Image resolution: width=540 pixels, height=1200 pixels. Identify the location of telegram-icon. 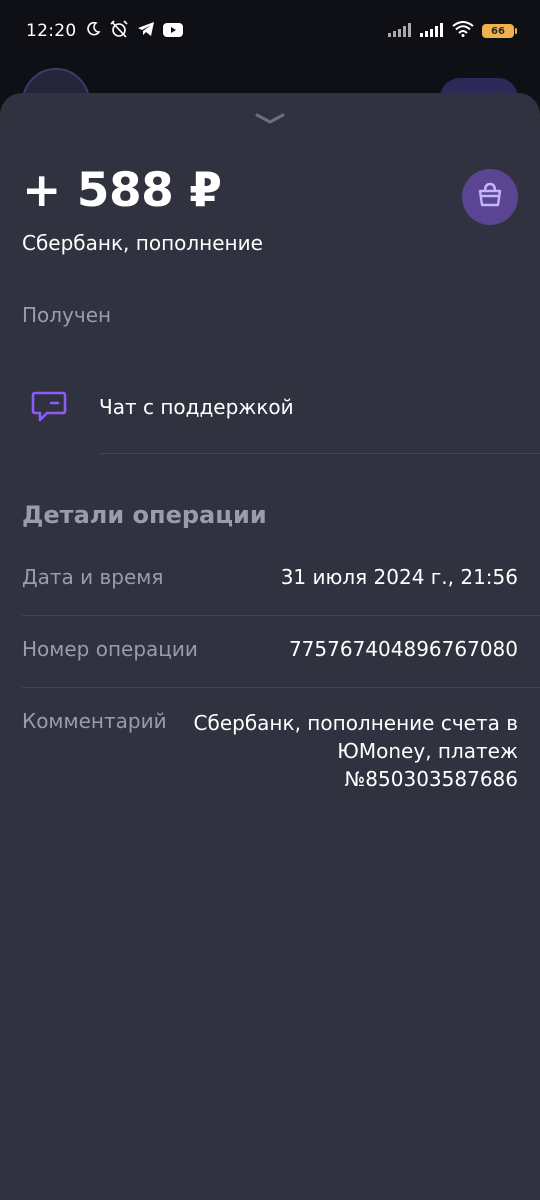
(146, 31).